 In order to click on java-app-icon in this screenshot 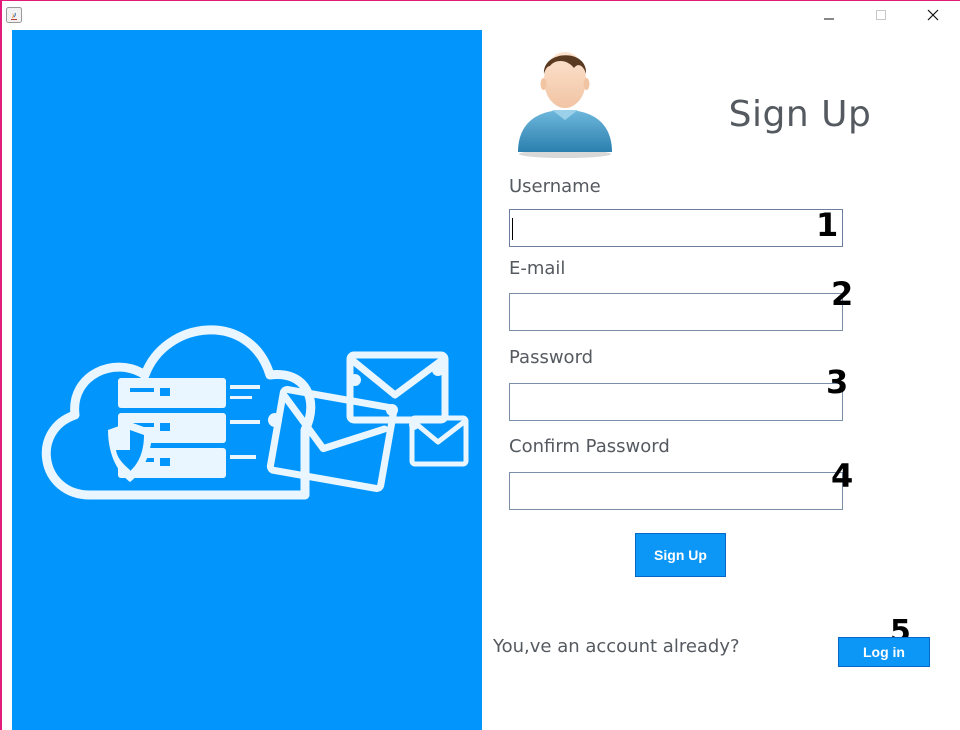, I will do `click(14, 15)`.